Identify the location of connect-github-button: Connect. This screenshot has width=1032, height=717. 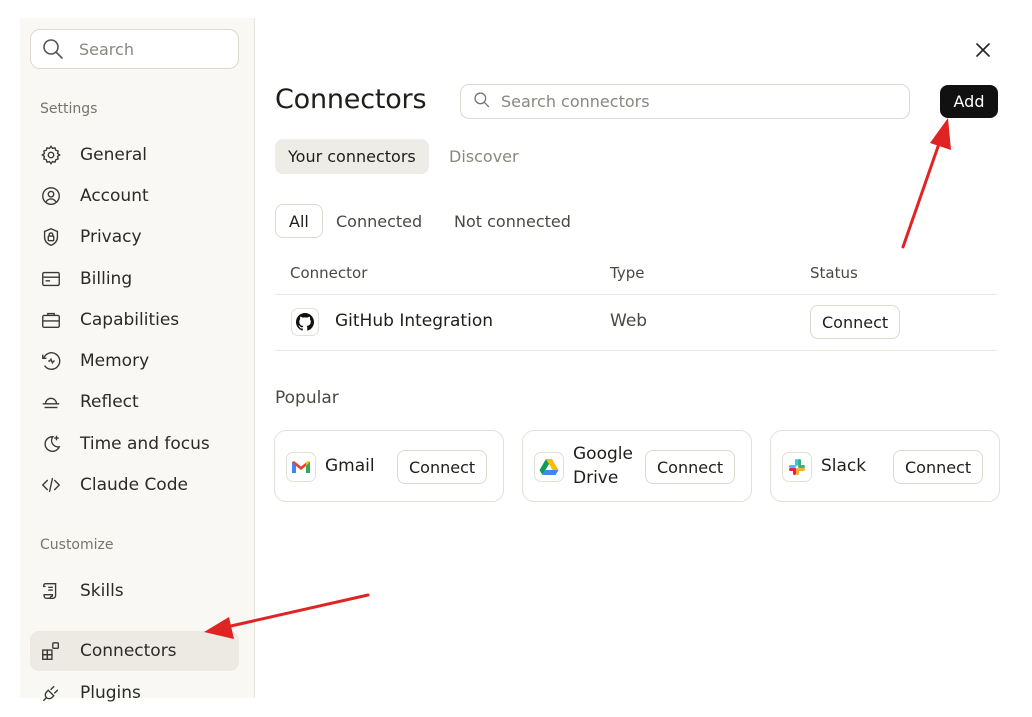
(855, 322).